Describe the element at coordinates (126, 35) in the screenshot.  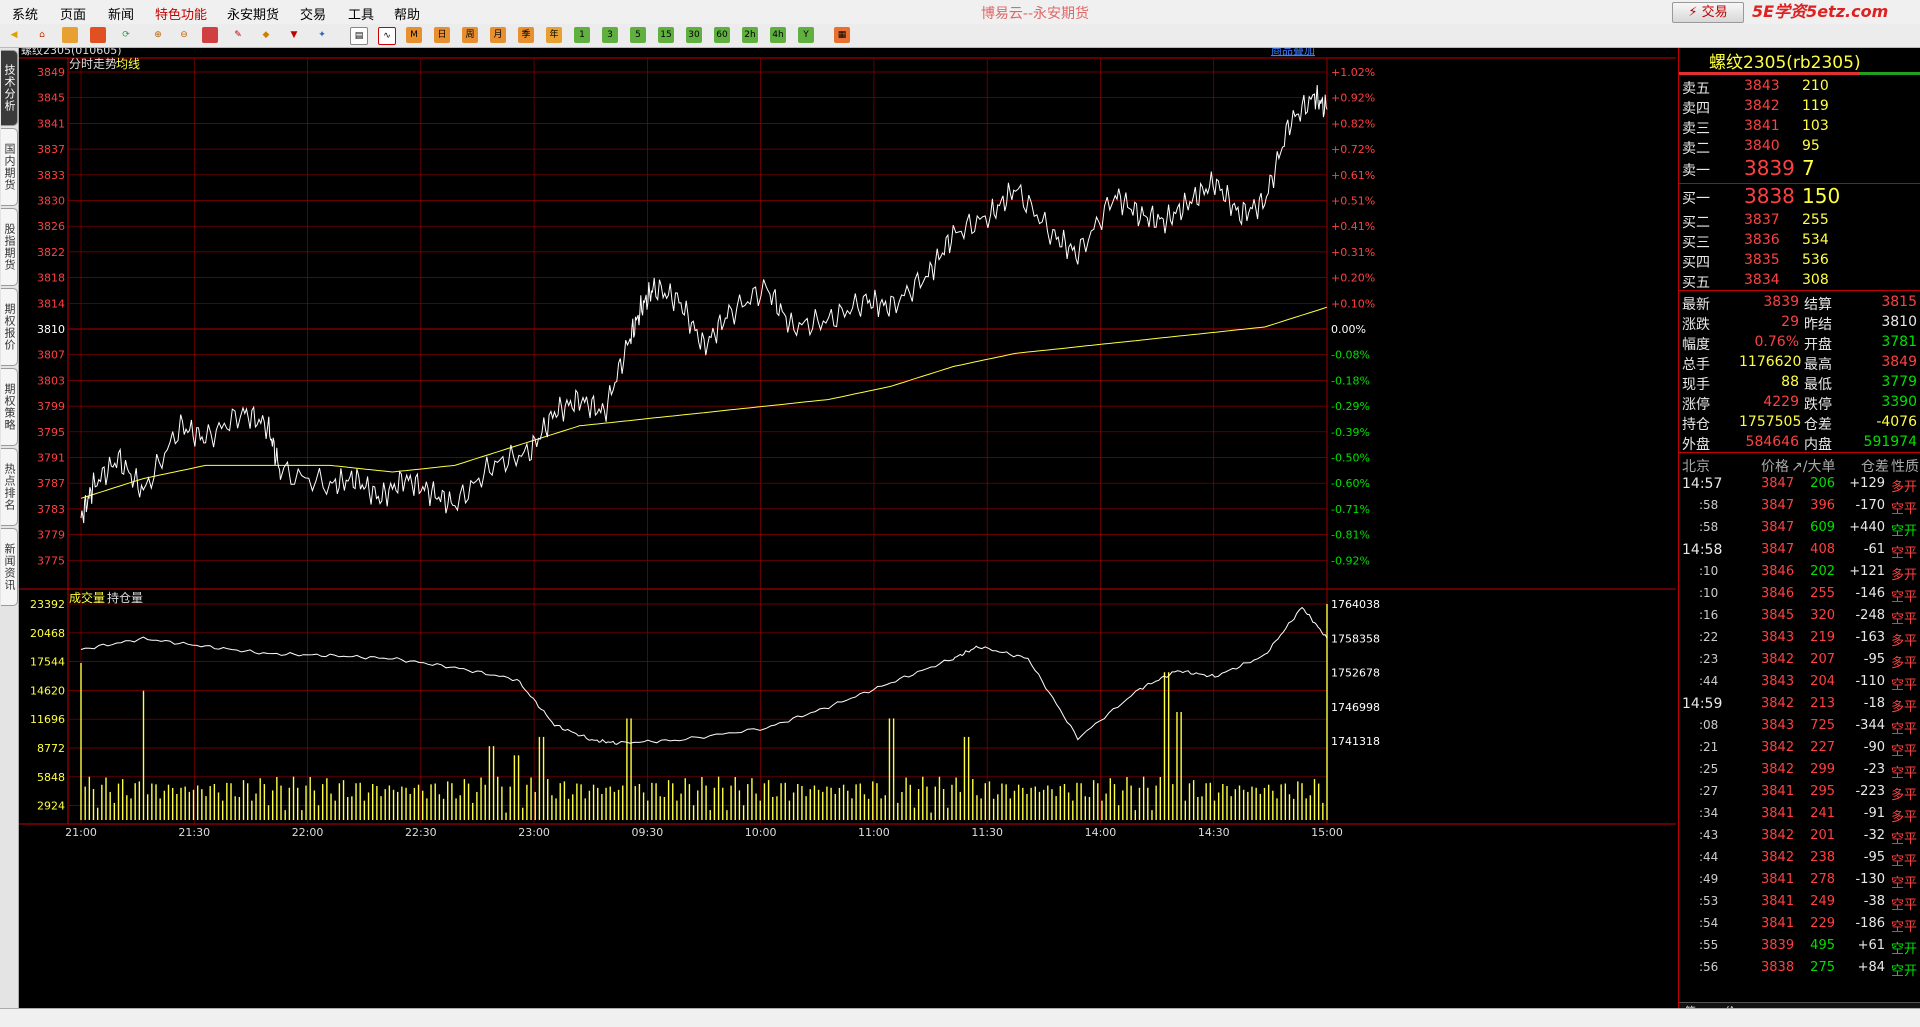
I see `refresh-icon: ⟳` at that location.